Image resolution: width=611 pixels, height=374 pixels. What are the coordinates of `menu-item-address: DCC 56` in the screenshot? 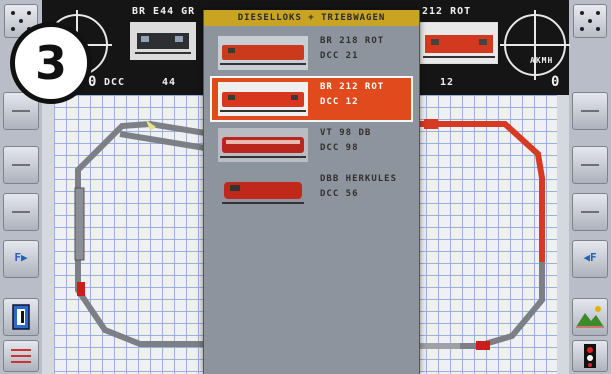 It's located at (339, 194).